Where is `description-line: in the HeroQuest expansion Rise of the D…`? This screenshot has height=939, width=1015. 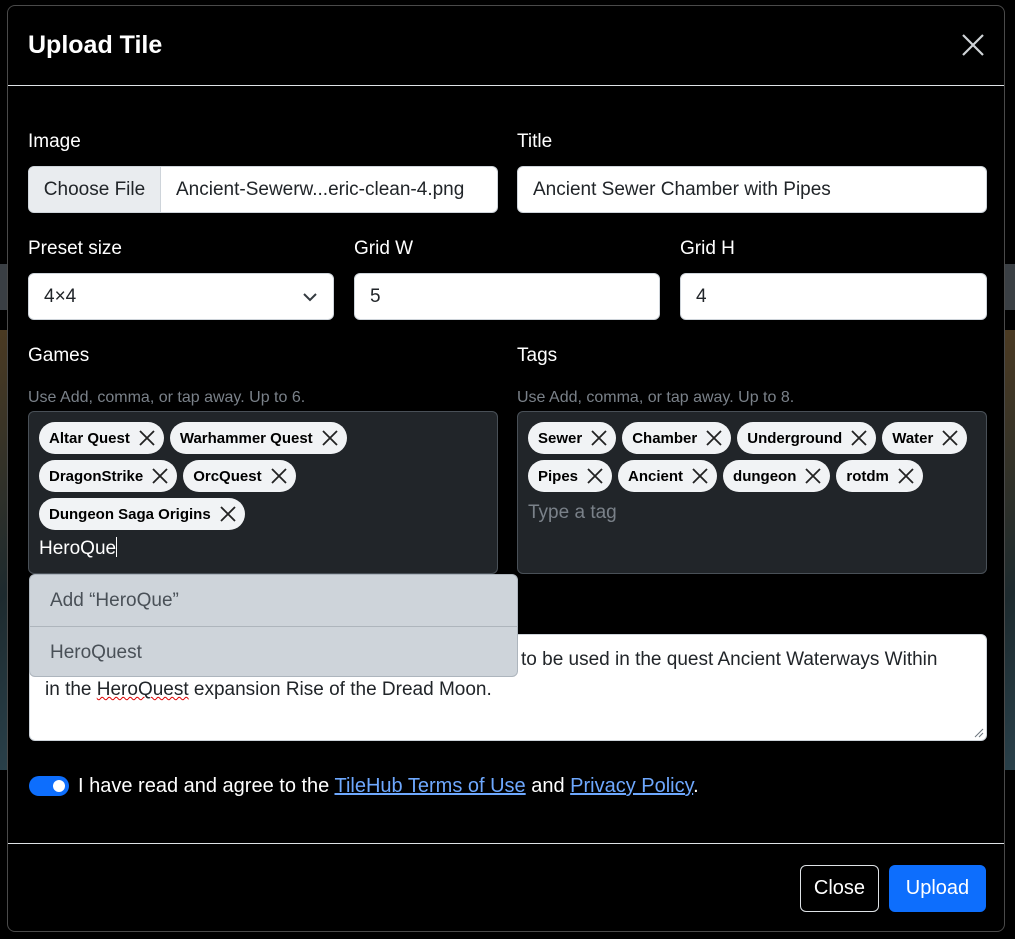
description-line: in the HeroQuest expansion Rise of the D… is located at coordinates (268, 689).